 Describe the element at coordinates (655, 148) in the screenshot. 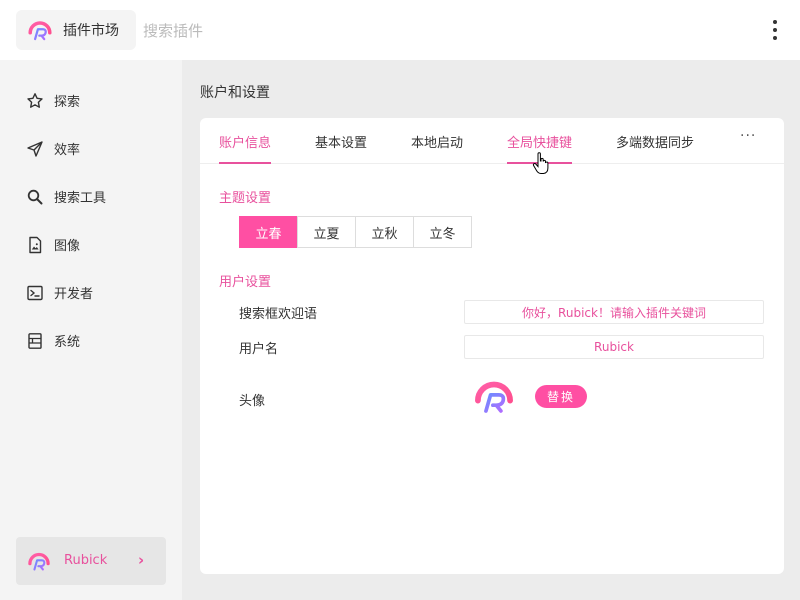

I see `tab-multi-device-sync: 多端数据同步` at that location.